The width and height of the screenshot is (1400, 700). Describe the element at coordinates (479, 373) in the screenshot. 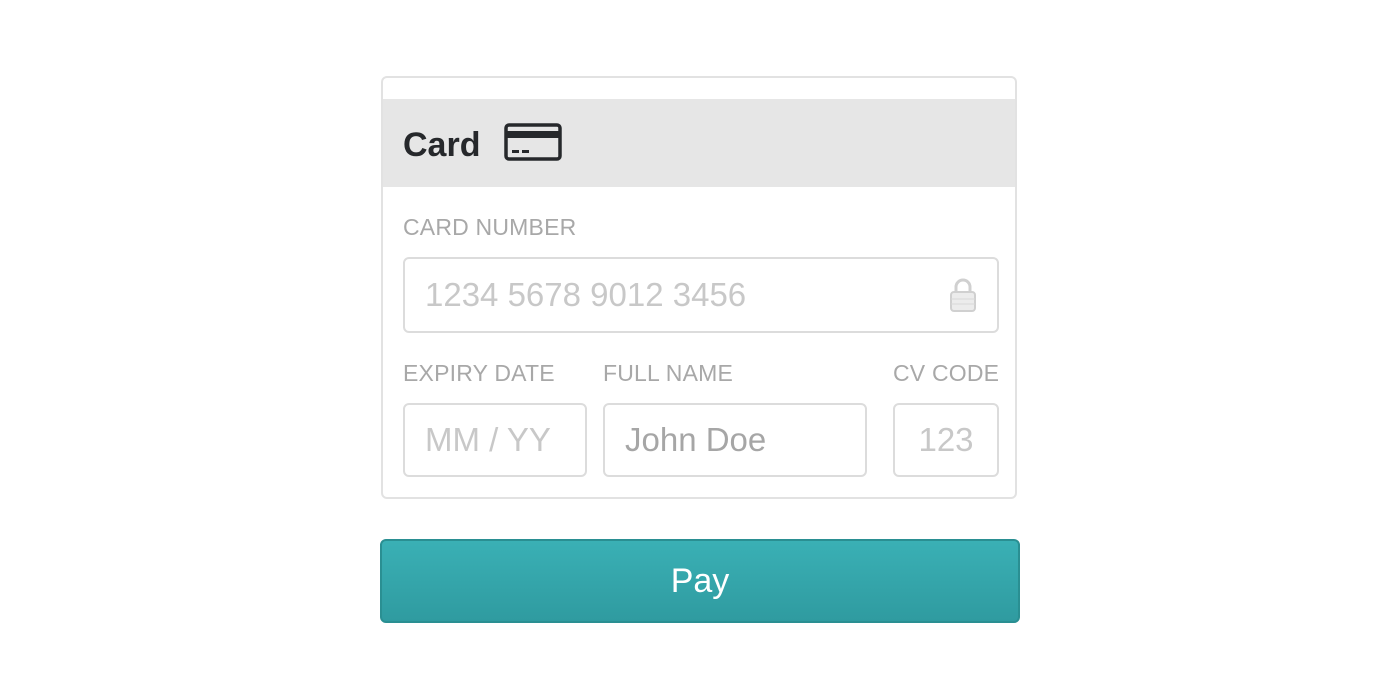

I see `expiry-date-label: EXPIRY DATE` at that location.